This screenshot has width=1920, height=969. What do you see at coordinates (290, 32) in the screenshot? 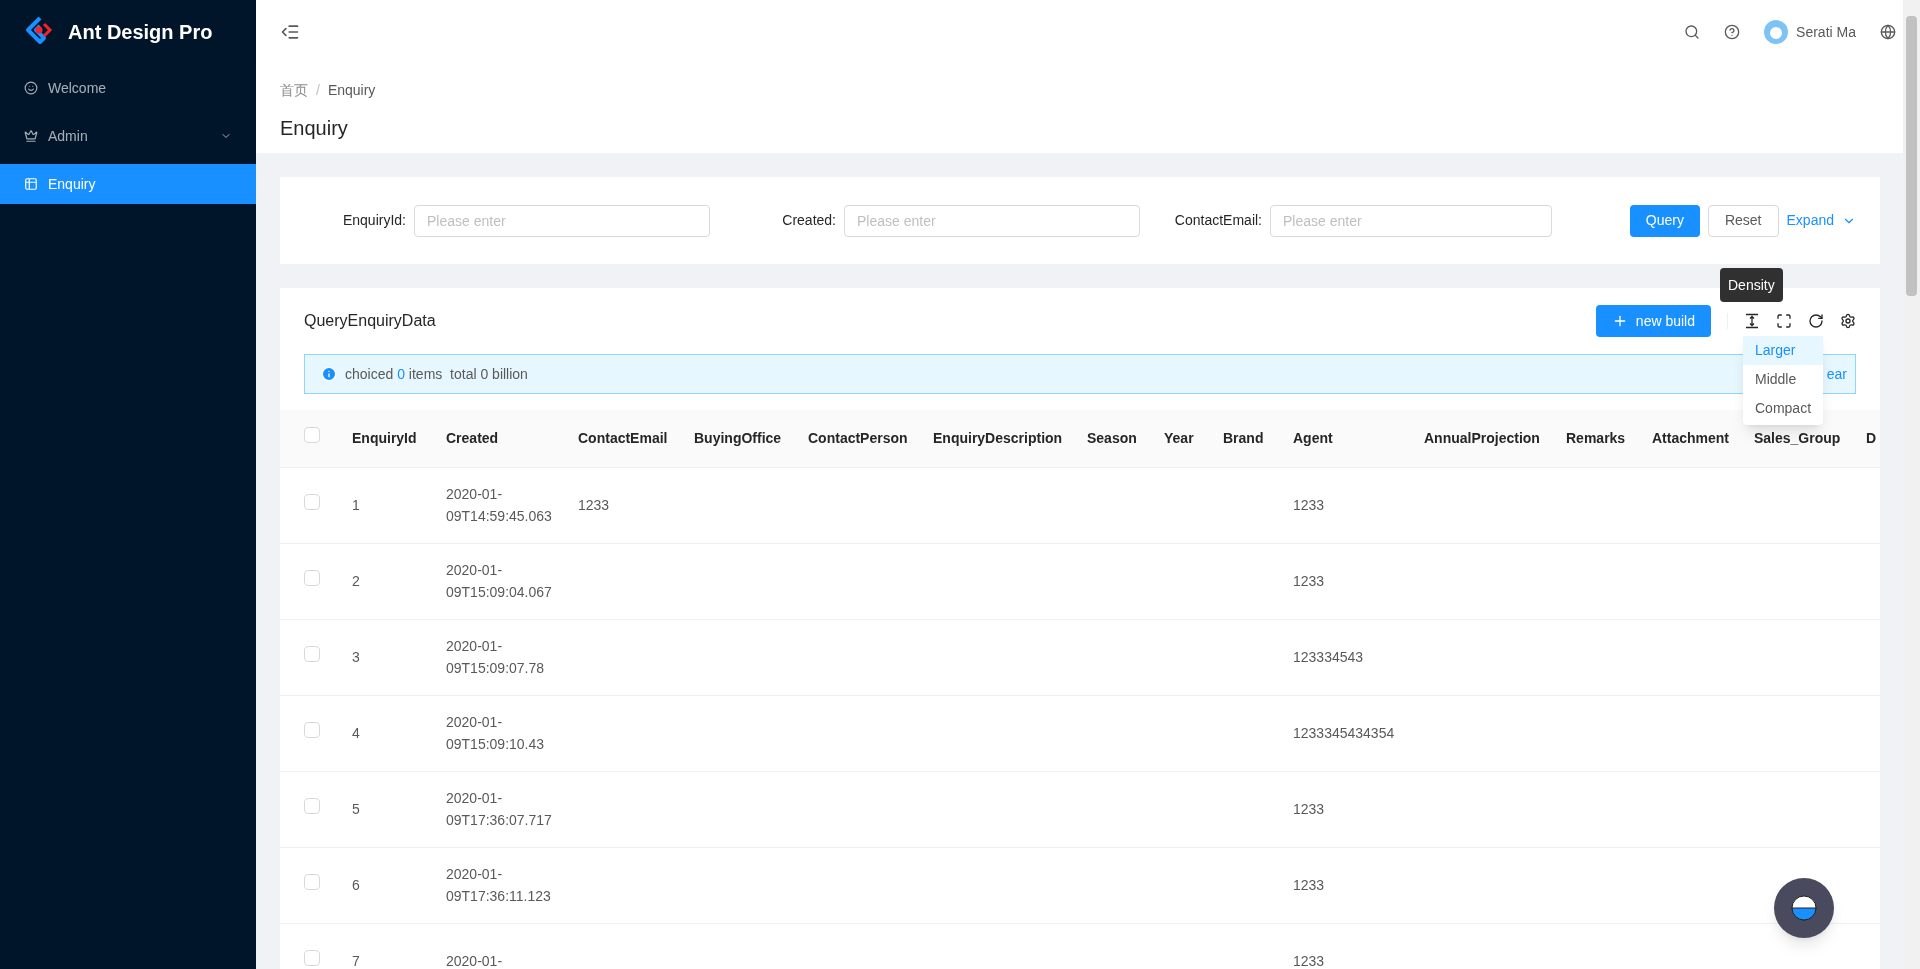
I see `menu-toggle-icon` at bounding box center [290, 32].